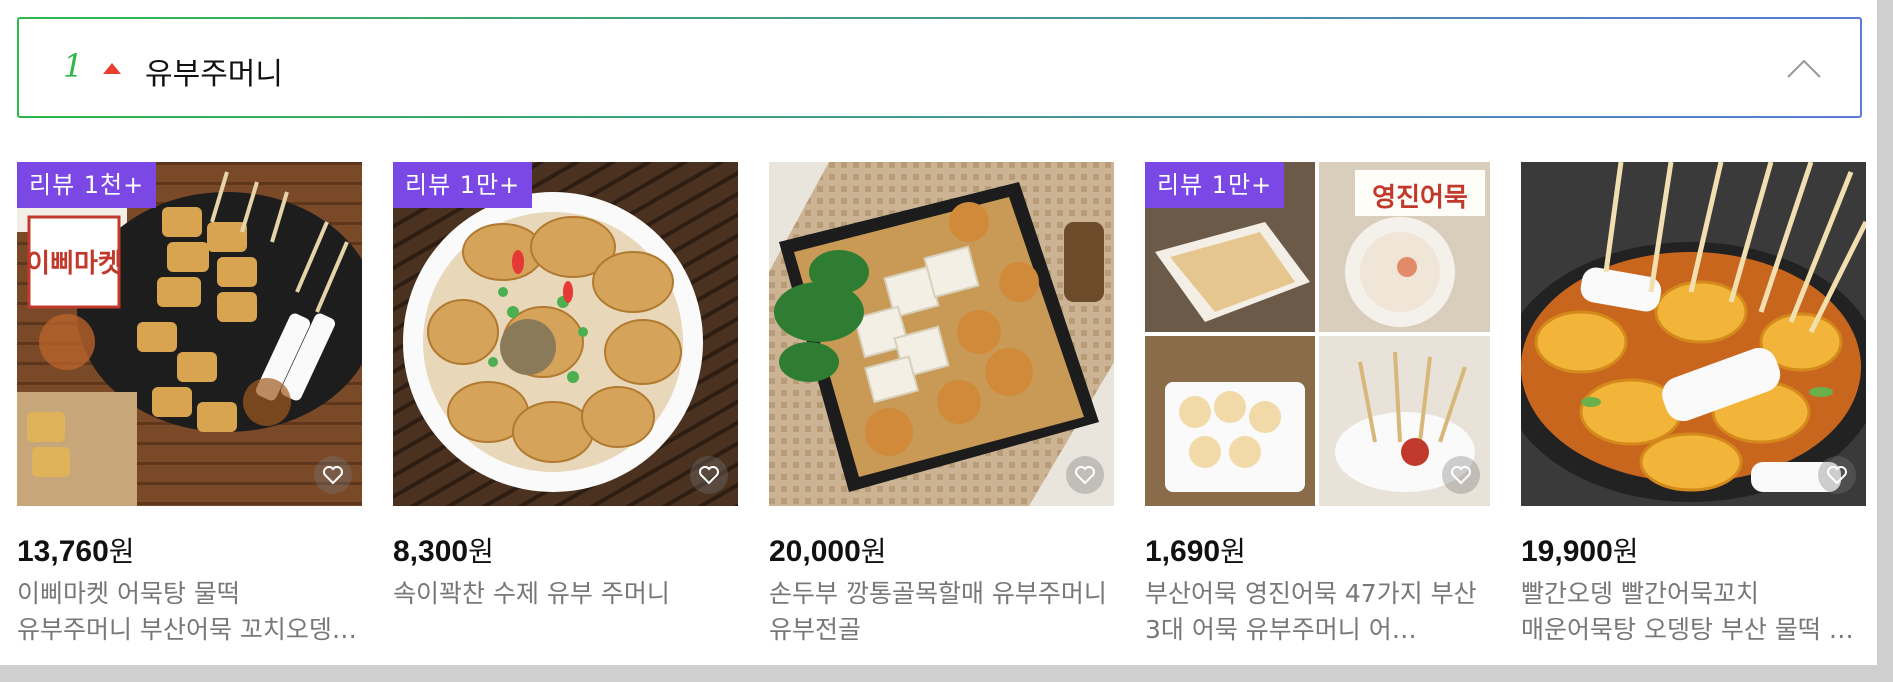 The image size is (1893, 682). I want to click on spicy-fishcake-stew-photo, so click(1693, 334).